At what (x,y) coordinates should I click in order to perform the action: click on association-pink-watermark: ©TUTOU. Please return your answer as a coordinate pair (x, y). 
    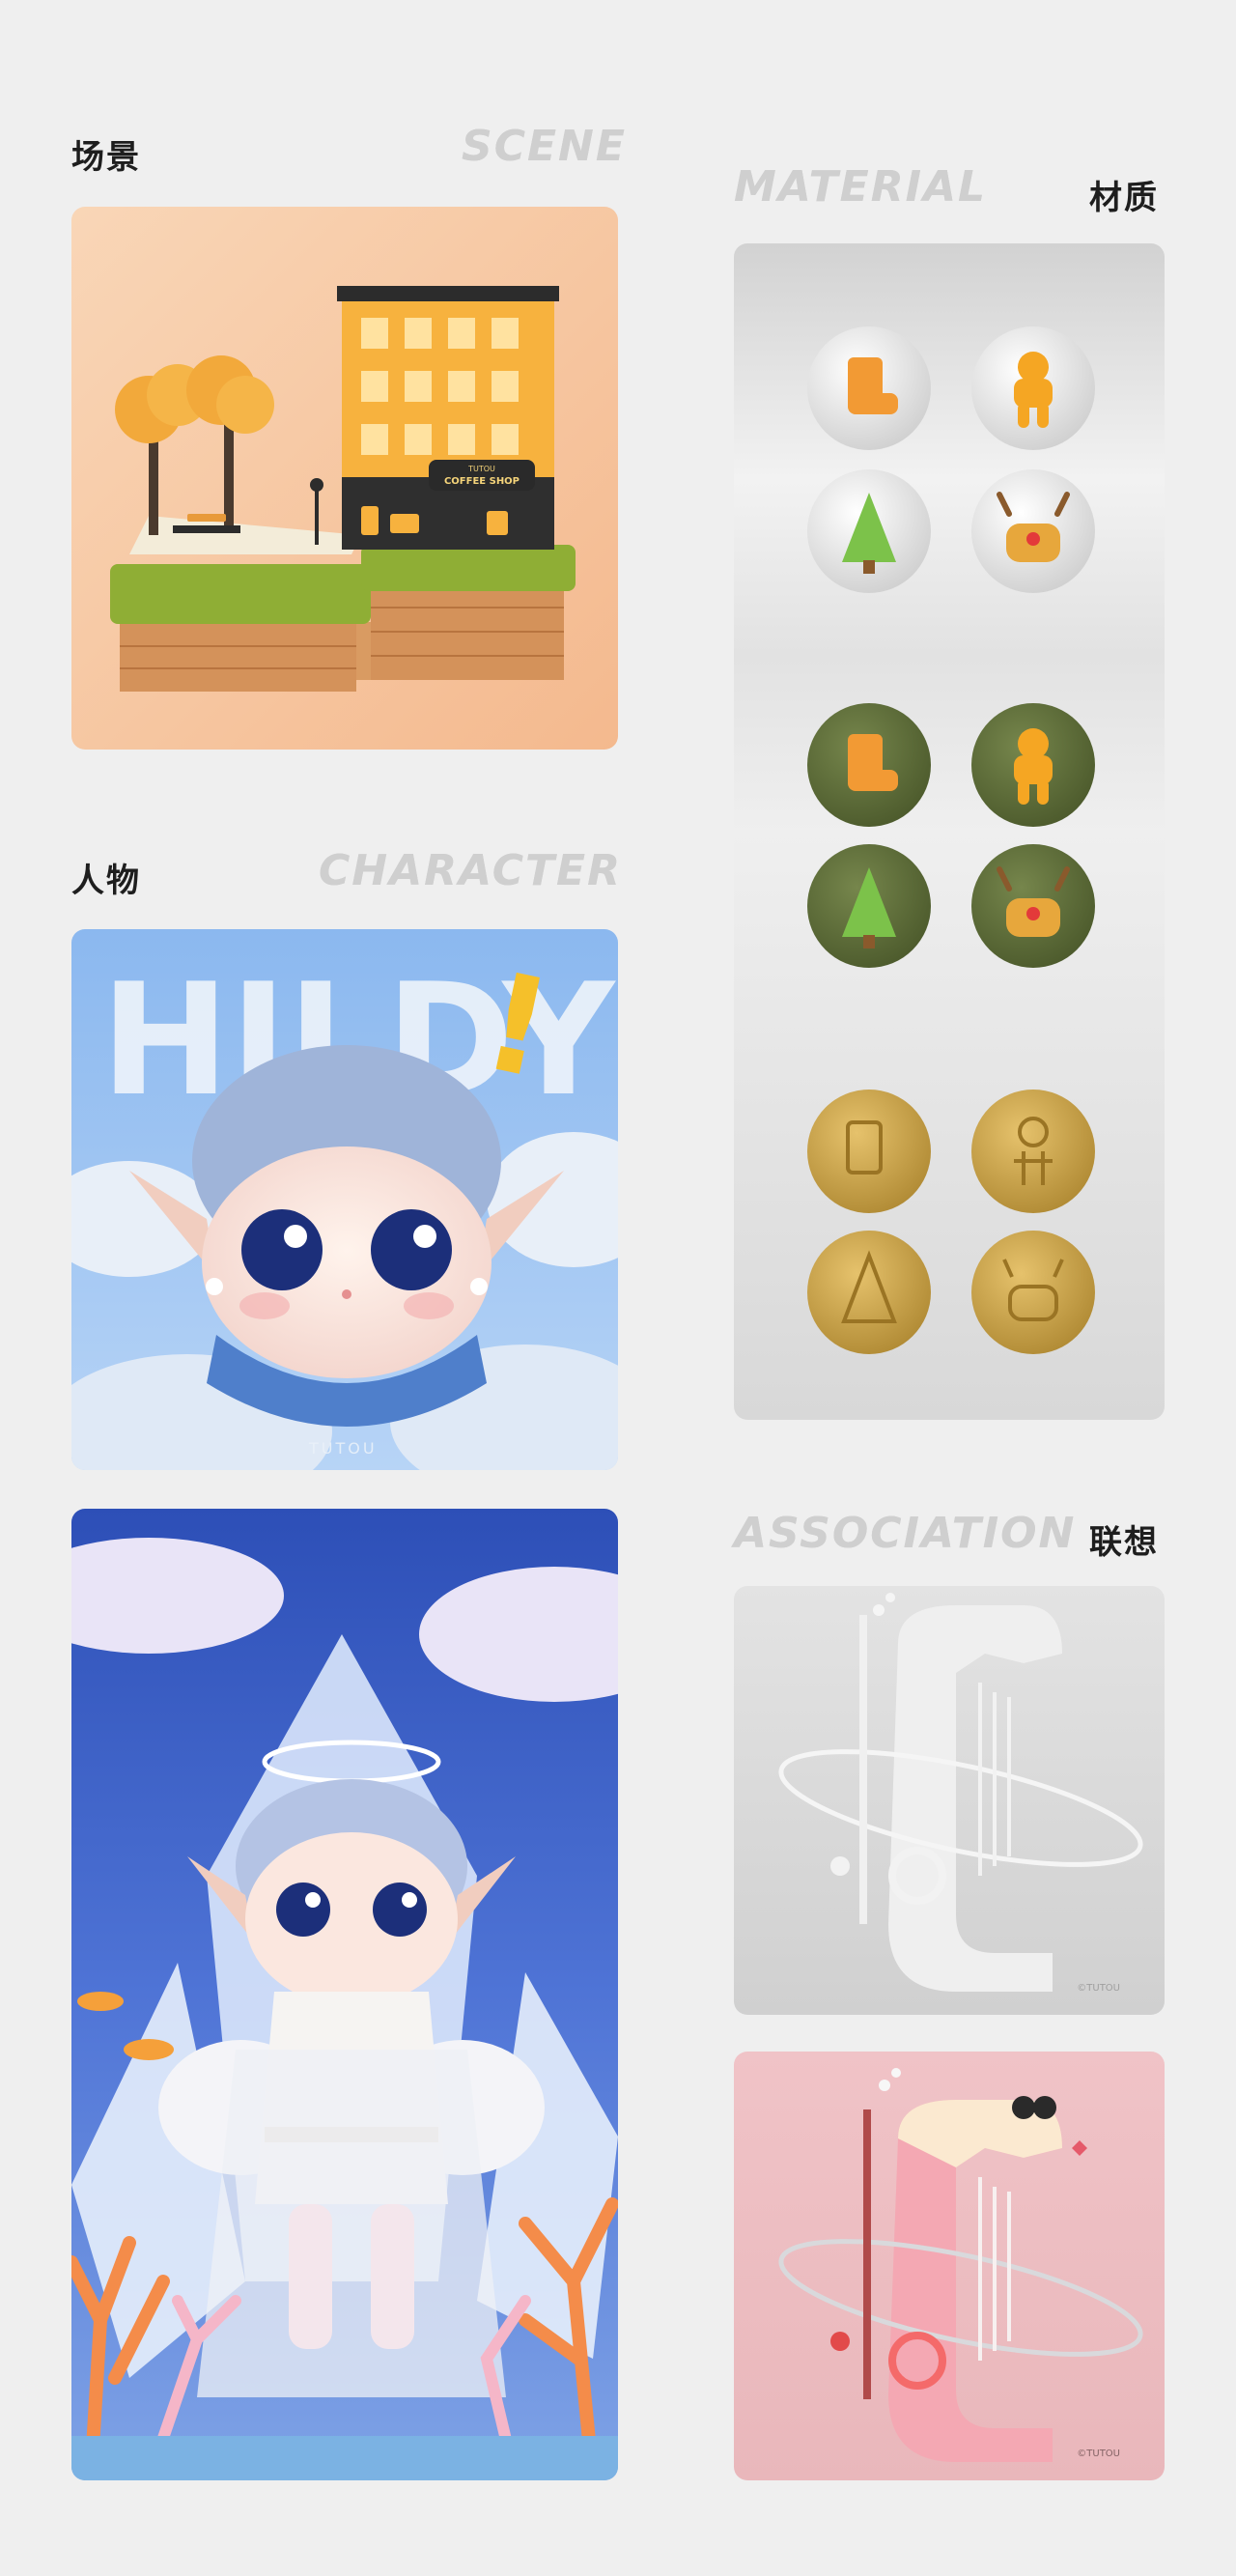
    Looking at the image, I should click on (1098, 2454).